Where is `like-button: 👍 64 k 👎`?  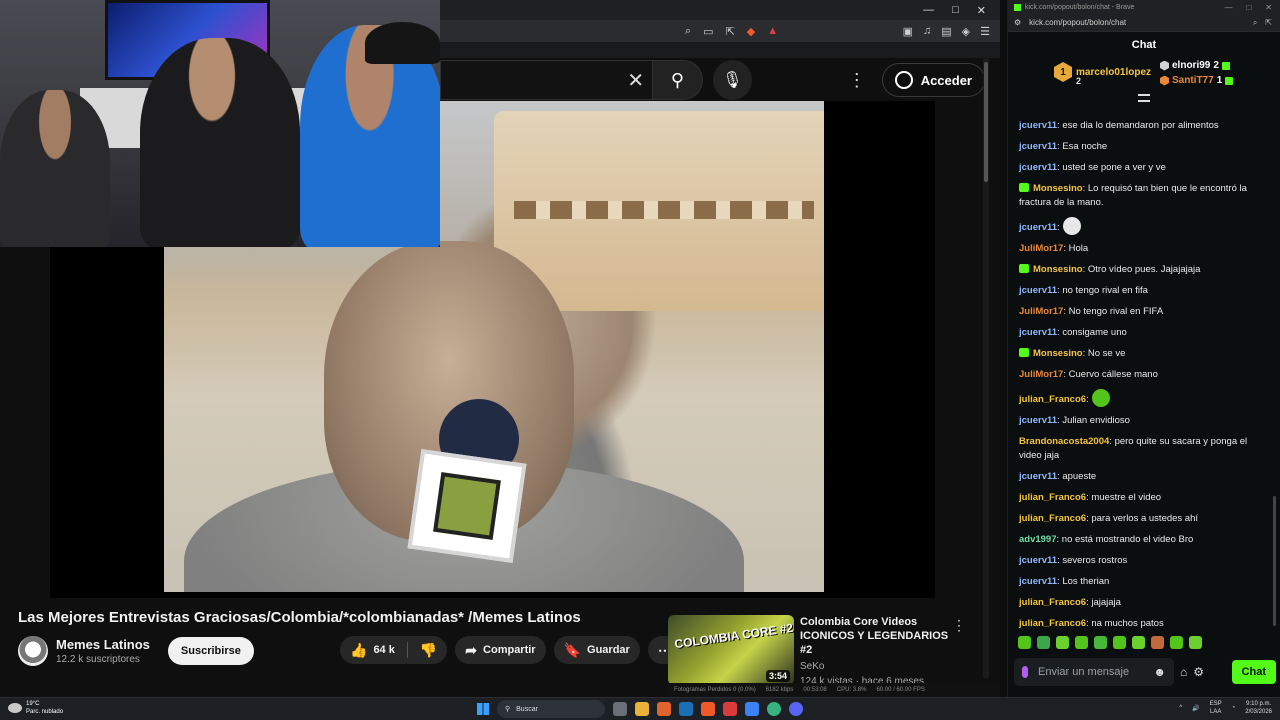
like-button: 👍 64 k 👎 is located at coordinates (394, 650).